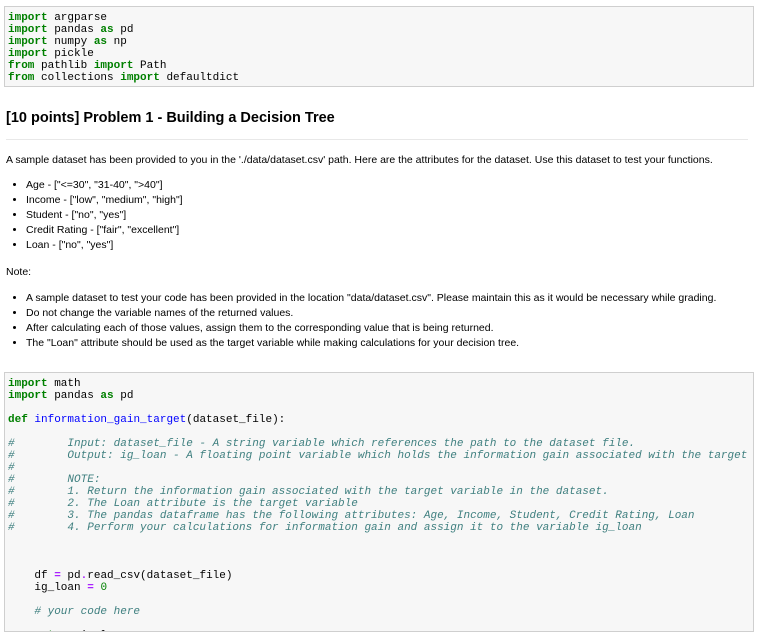 The width and height of the screenshot is (762, 637). Describe the element at coordinates (390, 230) in the screenshot. I see `attribute-item: Credit Rating - ["fair", "excellent"]` at that location.